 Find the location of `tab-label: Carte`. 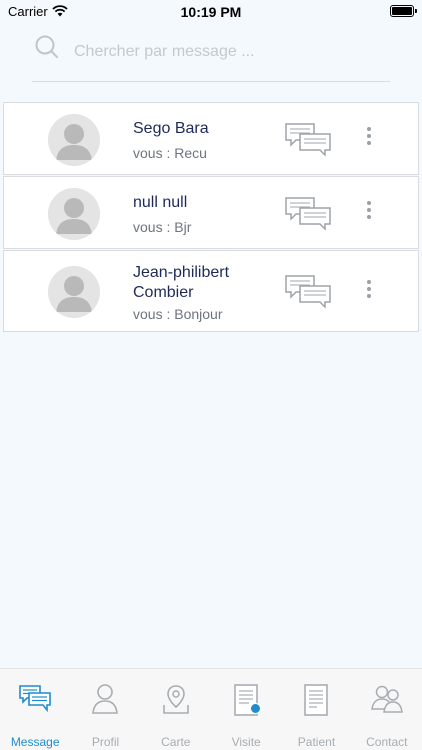

tab-label: Carte is located at coordinates (176, 742).